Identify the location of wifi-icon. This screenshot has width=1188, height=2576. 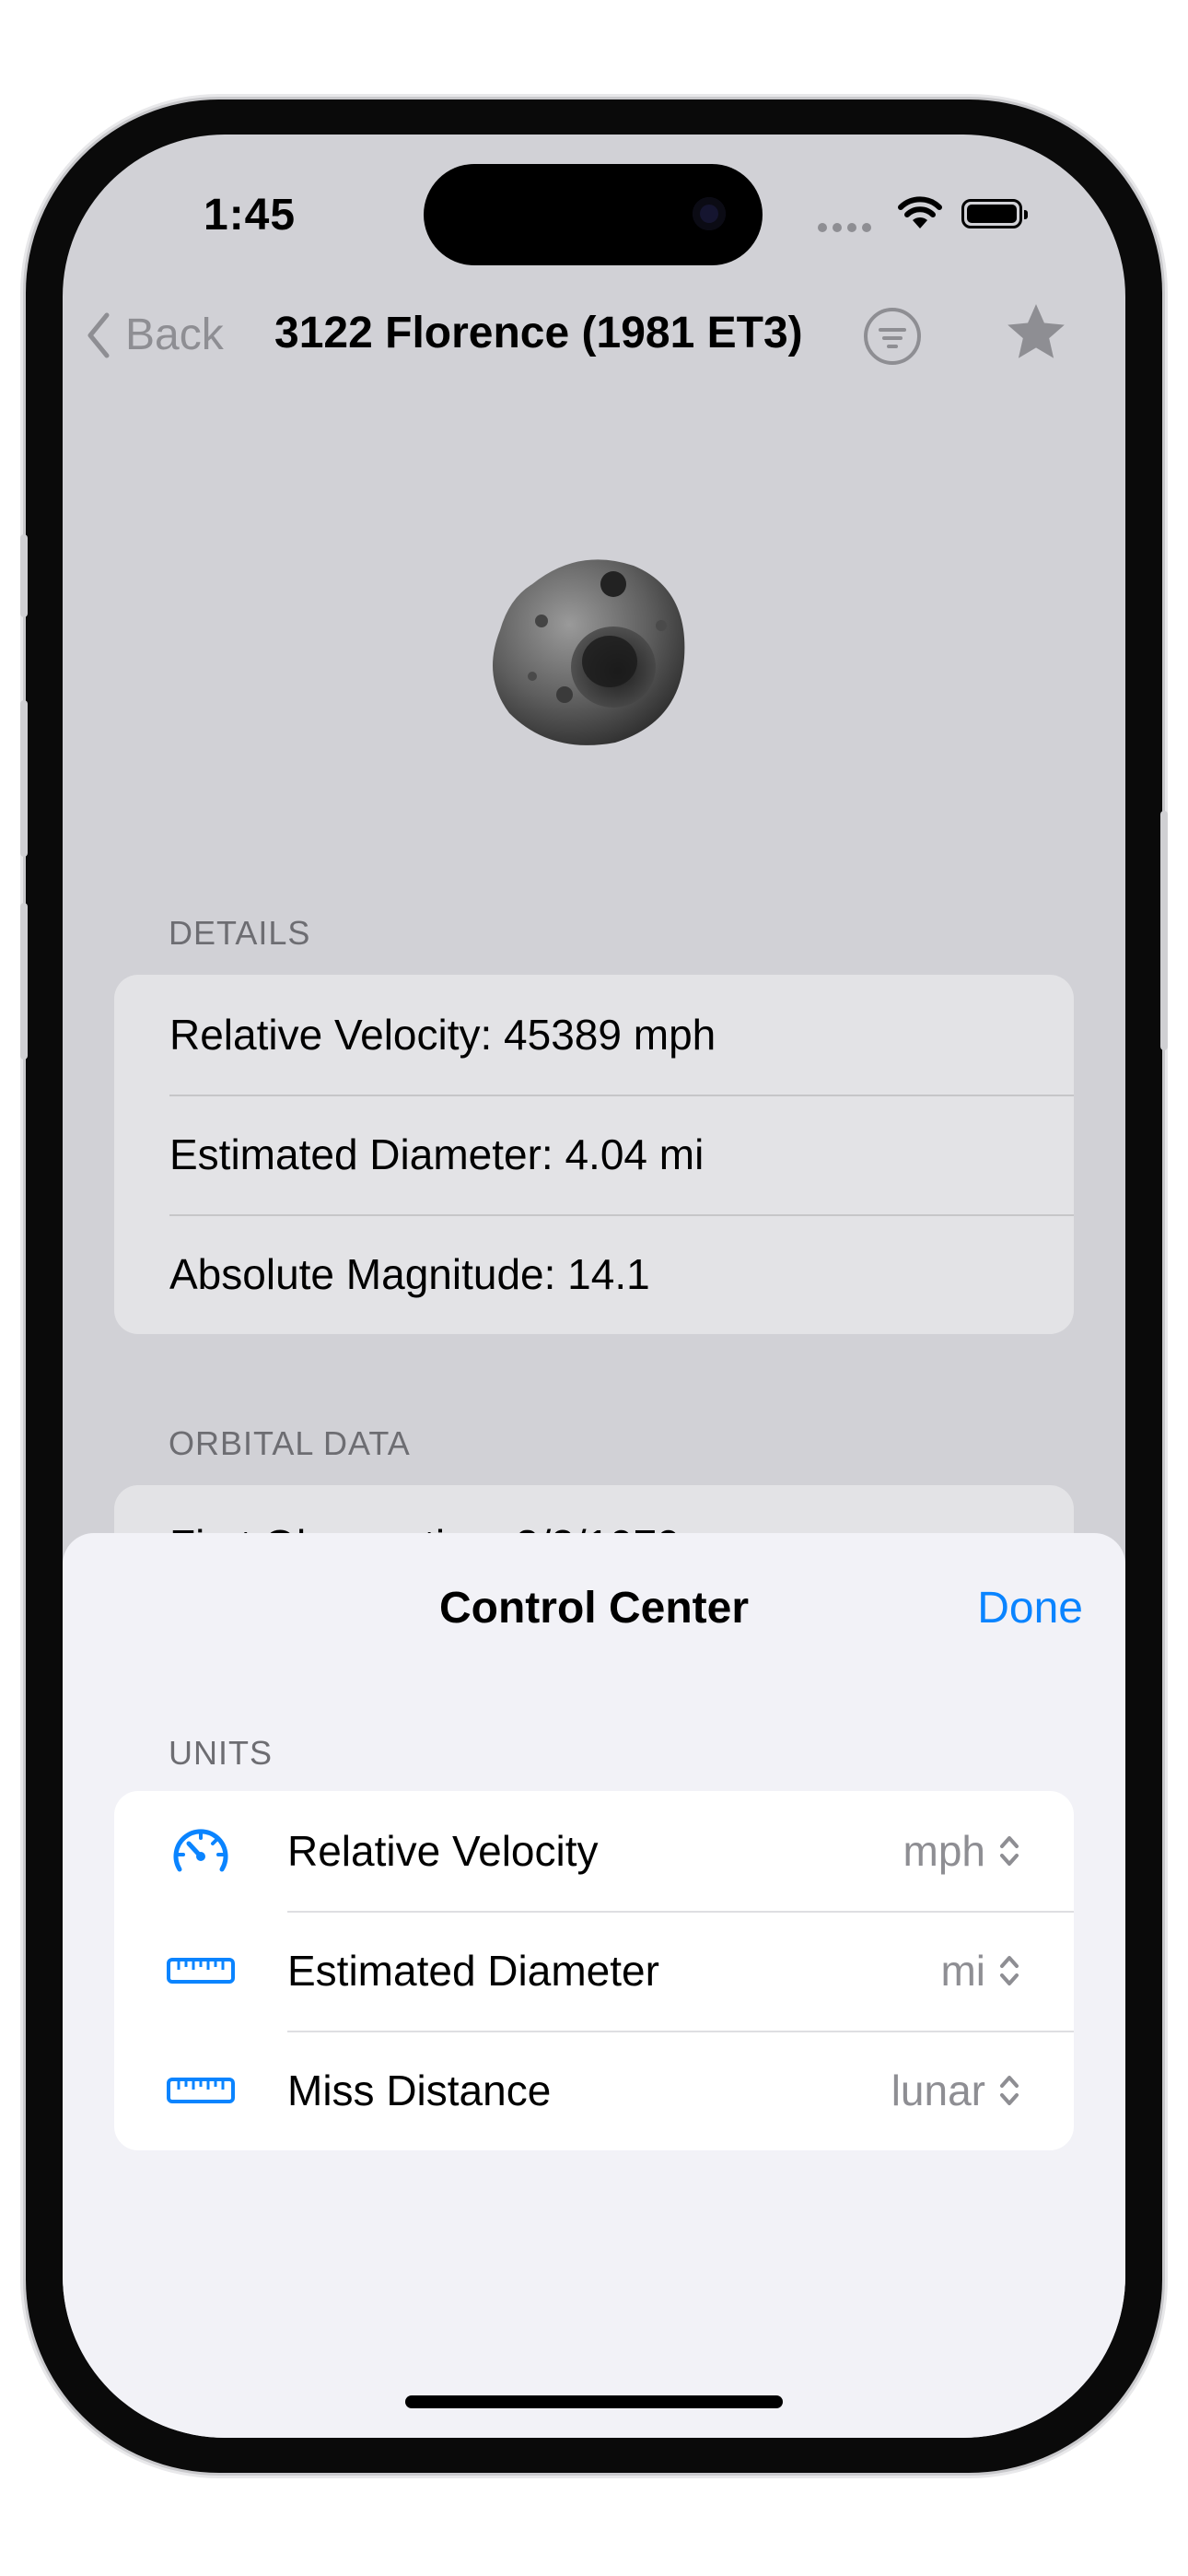
(920, 212).